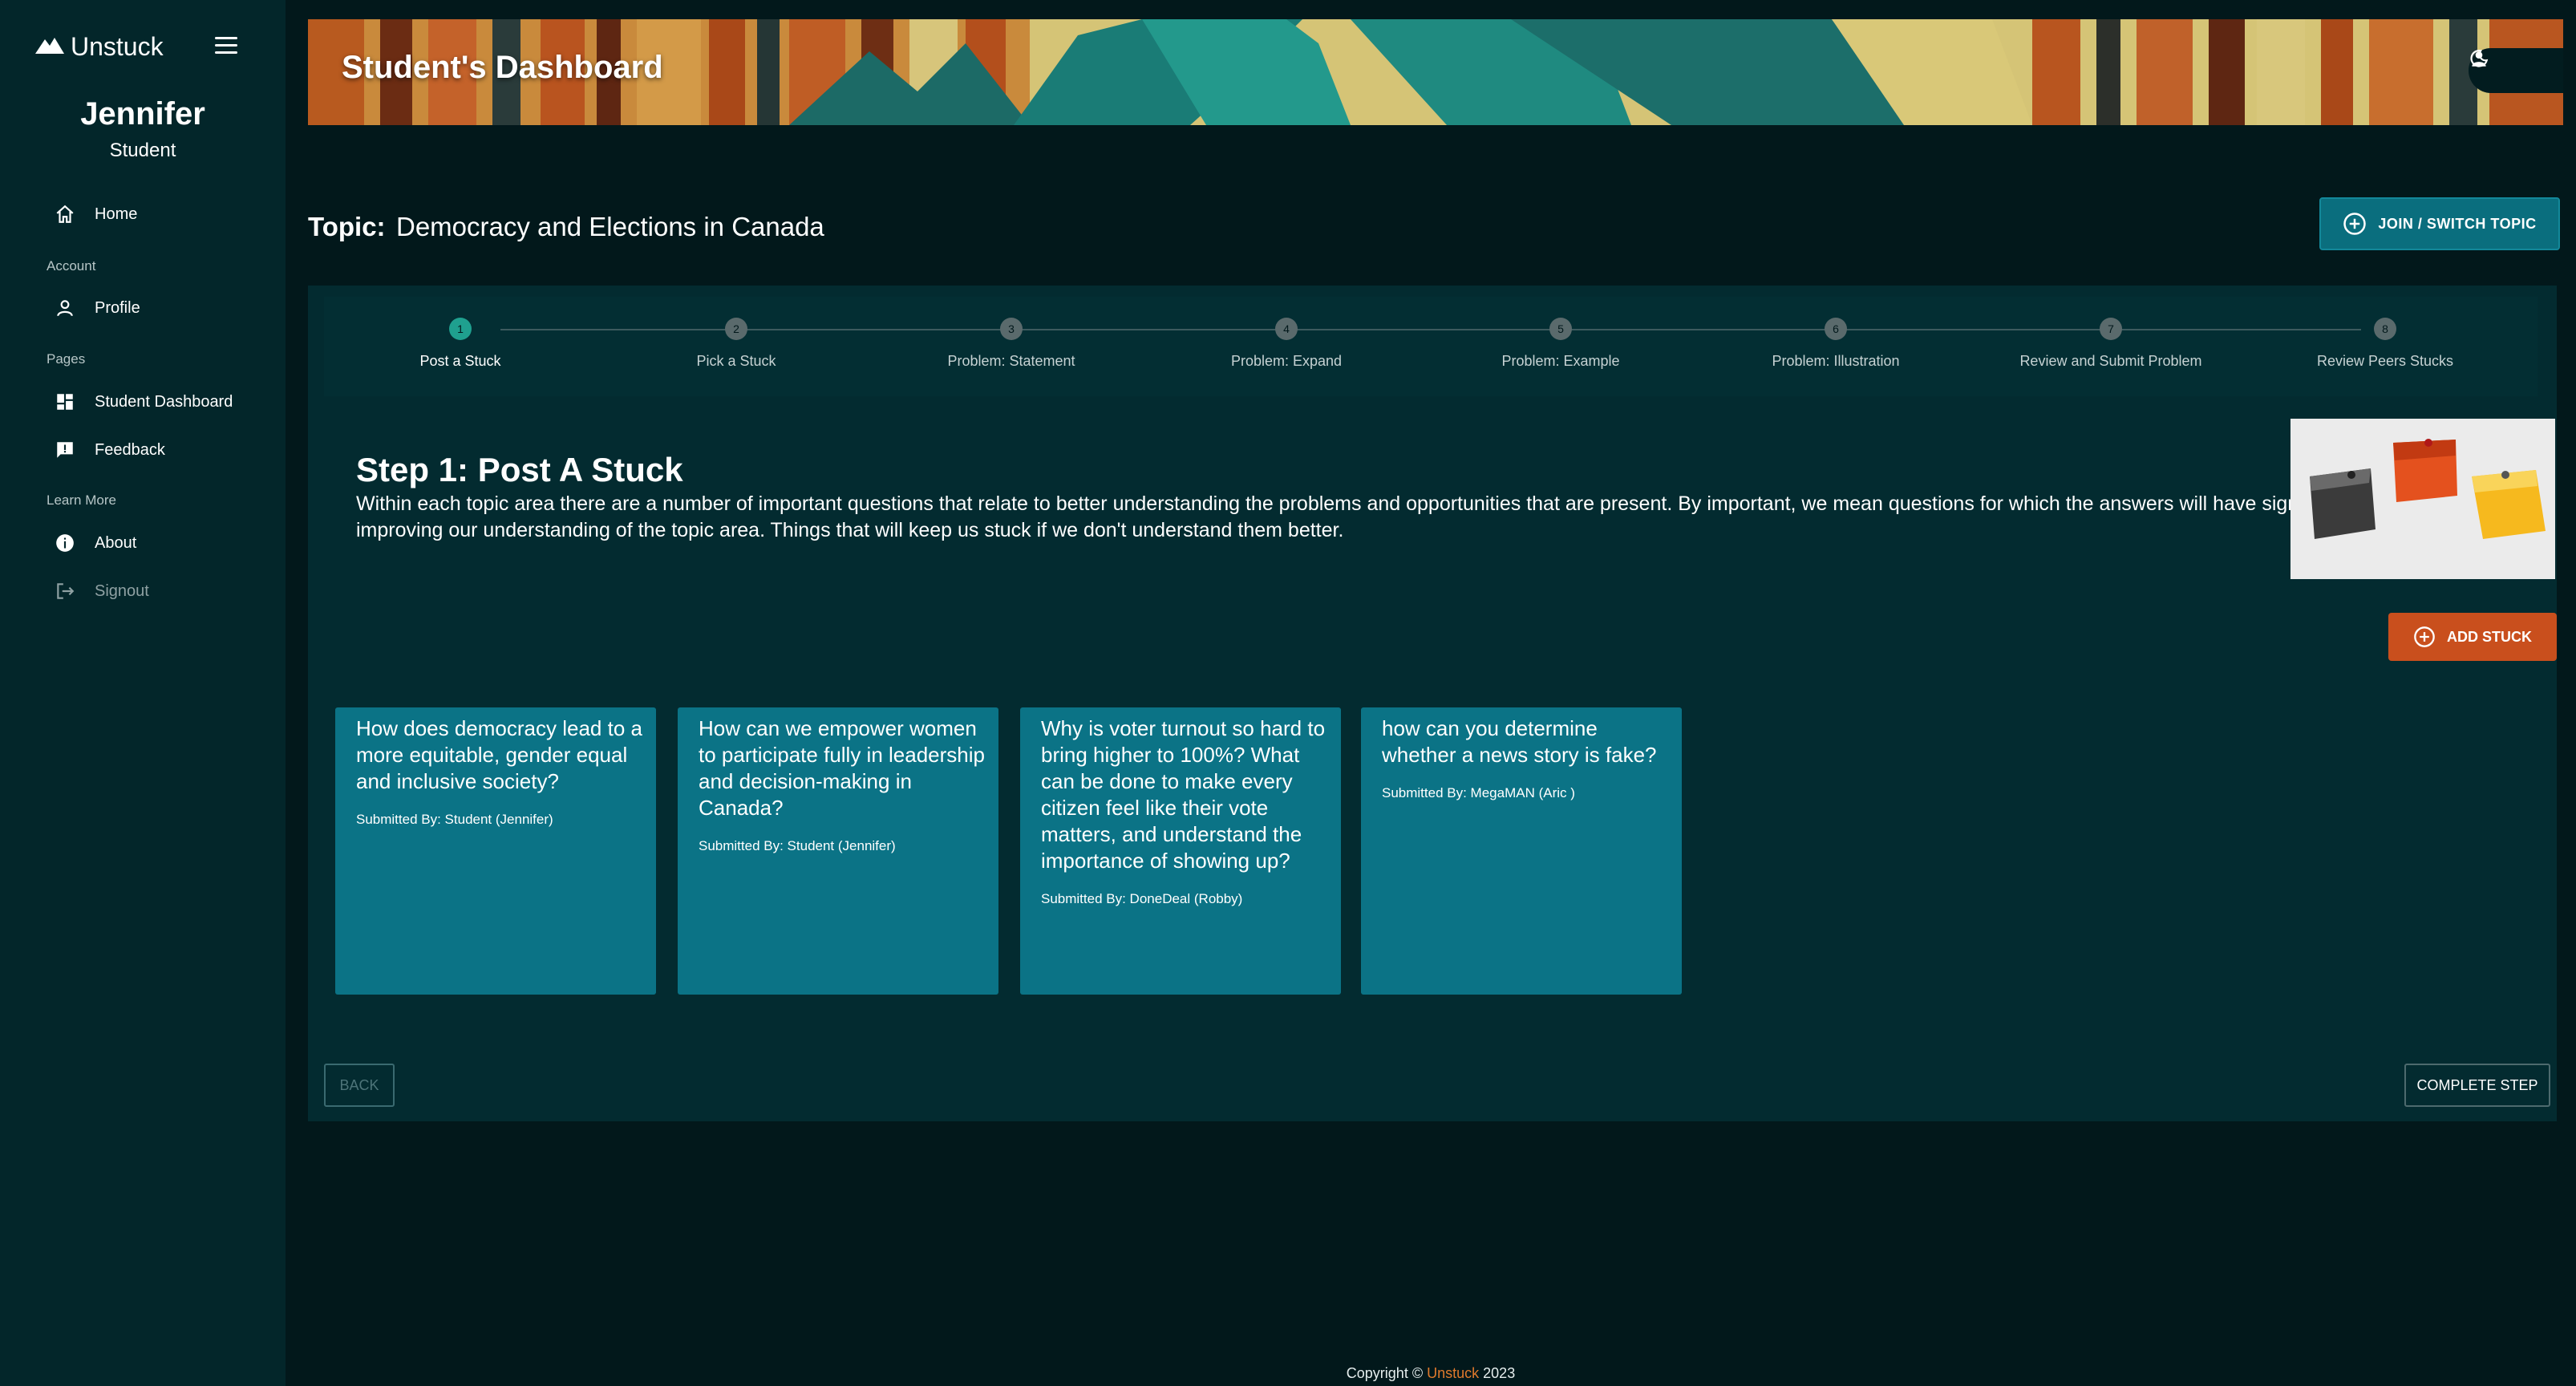 This screenshot has height=1386, width=2576. What do you see at coordinates (519, 469) in the screenshot?
I see `step-title: Step 1: Post A Stuck` at bounding box center [519, 469].